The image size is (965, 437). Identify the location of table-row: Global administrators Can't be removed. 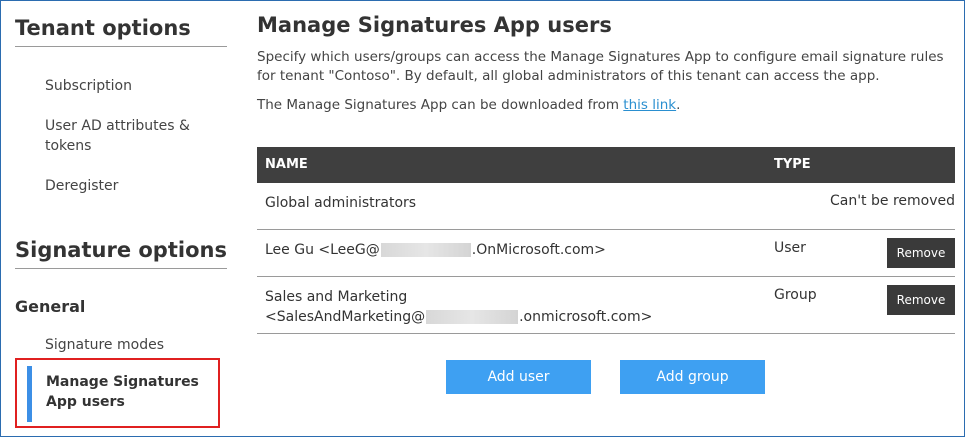
(606, 206).